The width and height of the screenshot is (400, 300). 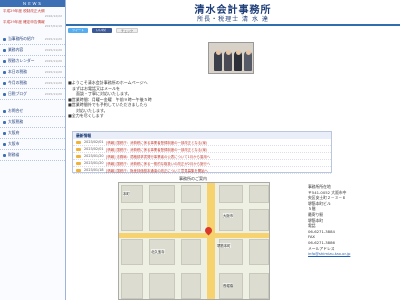 What do you see at coordinates (233, 25) in the screenshot?
I see `header-divider` at bounding box center [233, 25].